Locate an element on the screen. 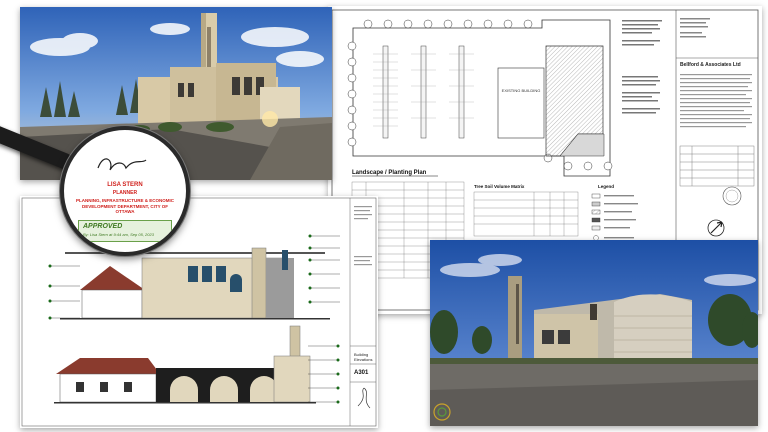  soil-matrix-title: Tree Soil Volume Matrix is located at coordinates (499, 186).